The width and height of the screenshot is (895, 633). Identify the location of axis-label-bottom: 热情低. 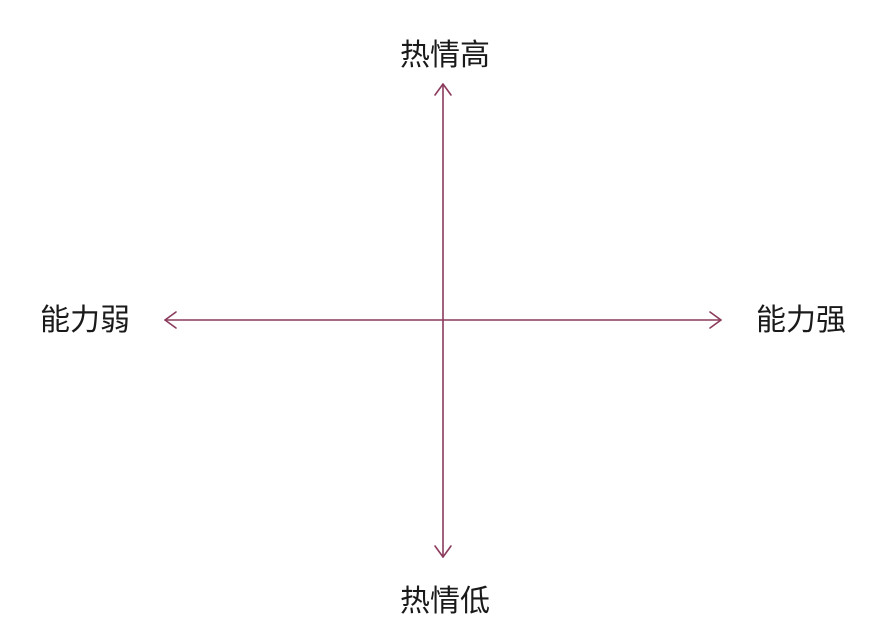
(445, 601).